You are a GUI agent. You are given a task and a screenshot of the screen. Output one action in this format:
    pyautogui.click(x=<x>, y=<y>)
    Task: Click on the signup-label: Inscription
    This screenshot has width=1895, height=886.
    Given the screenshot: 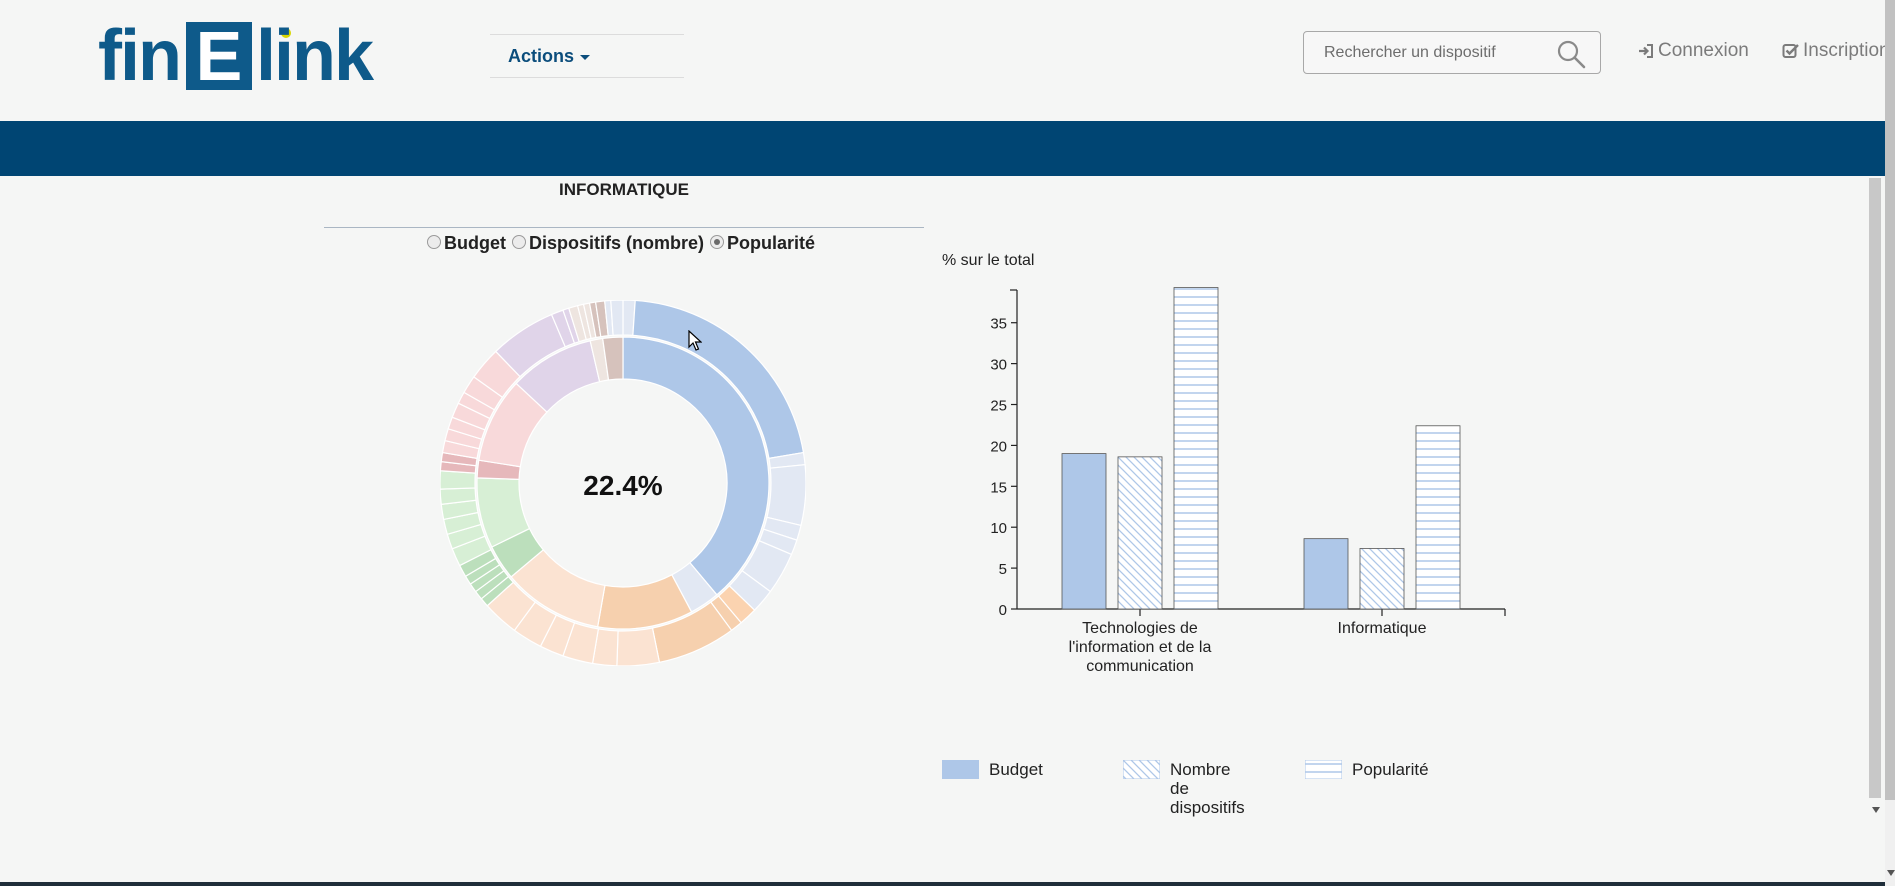 What is the action you would take?
    pyautogui.click(x=1846, y=50)
    